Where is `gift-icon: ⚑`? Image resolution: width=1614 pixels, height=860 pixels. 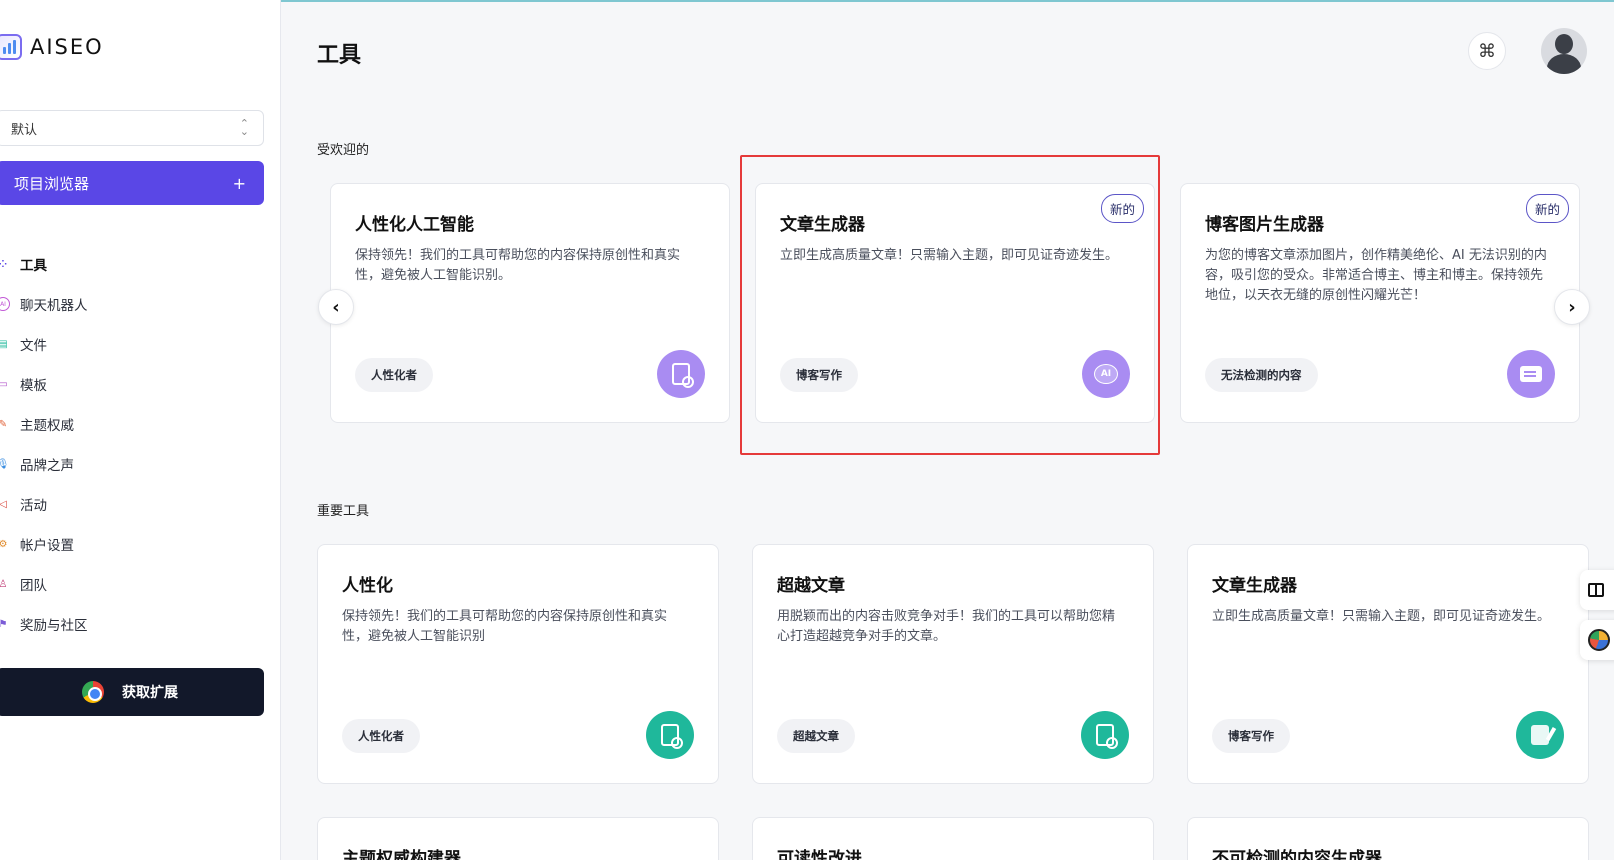
gift-icon: ⚑ is located at coordinates (4, 624).